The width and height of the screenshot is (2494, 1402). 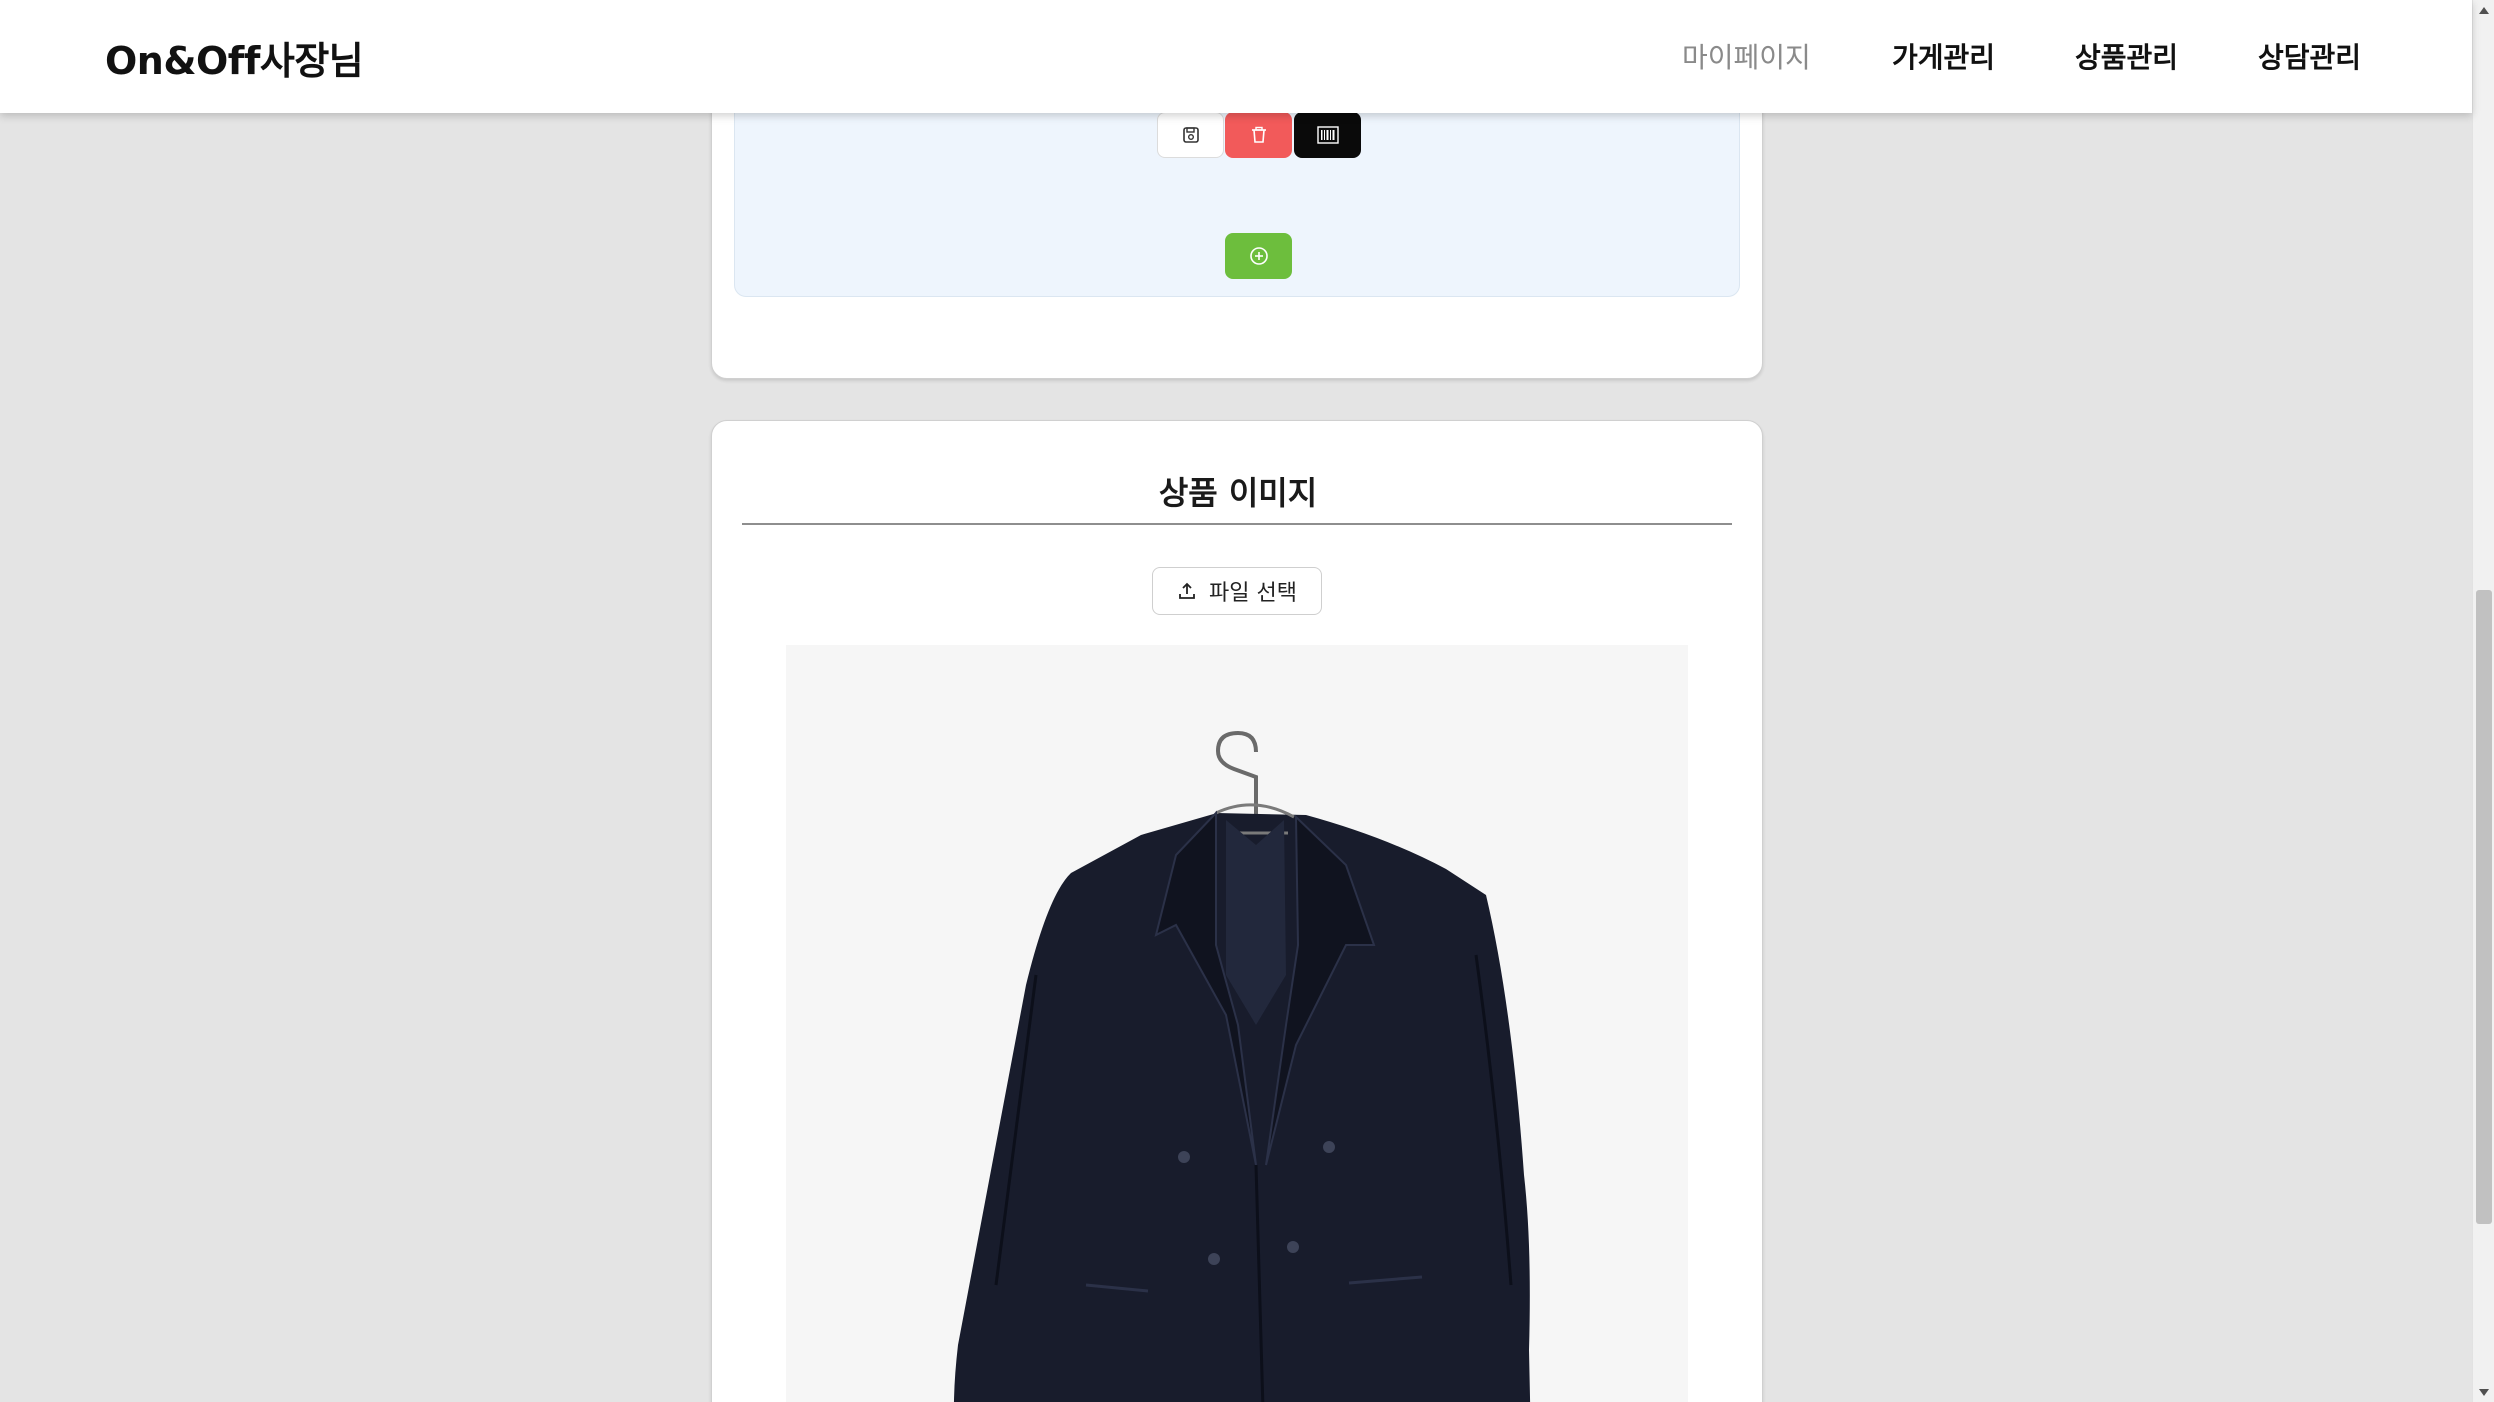 I want to click on save-icon, so click(x=1190, y=135).